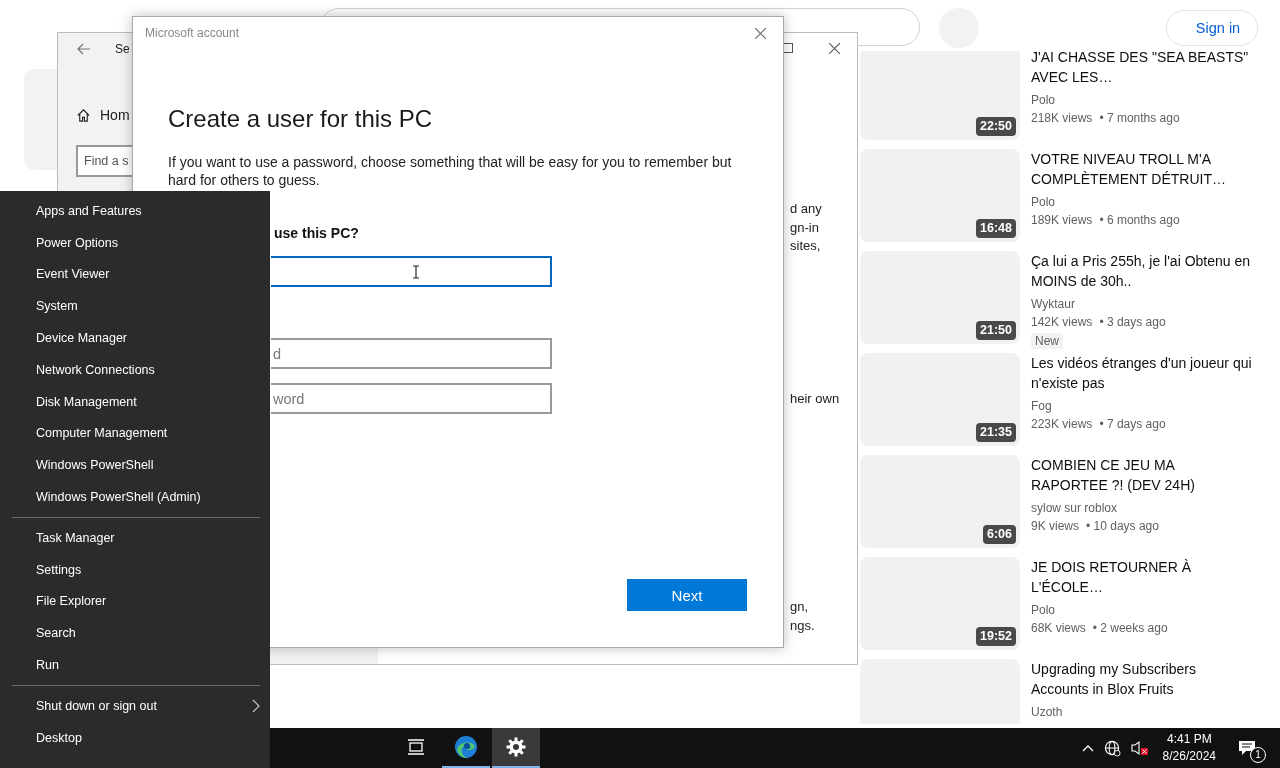  Describe the element at coordinates (316, 233) in the screenshot. I see `field-label: use this PC?` at that location.